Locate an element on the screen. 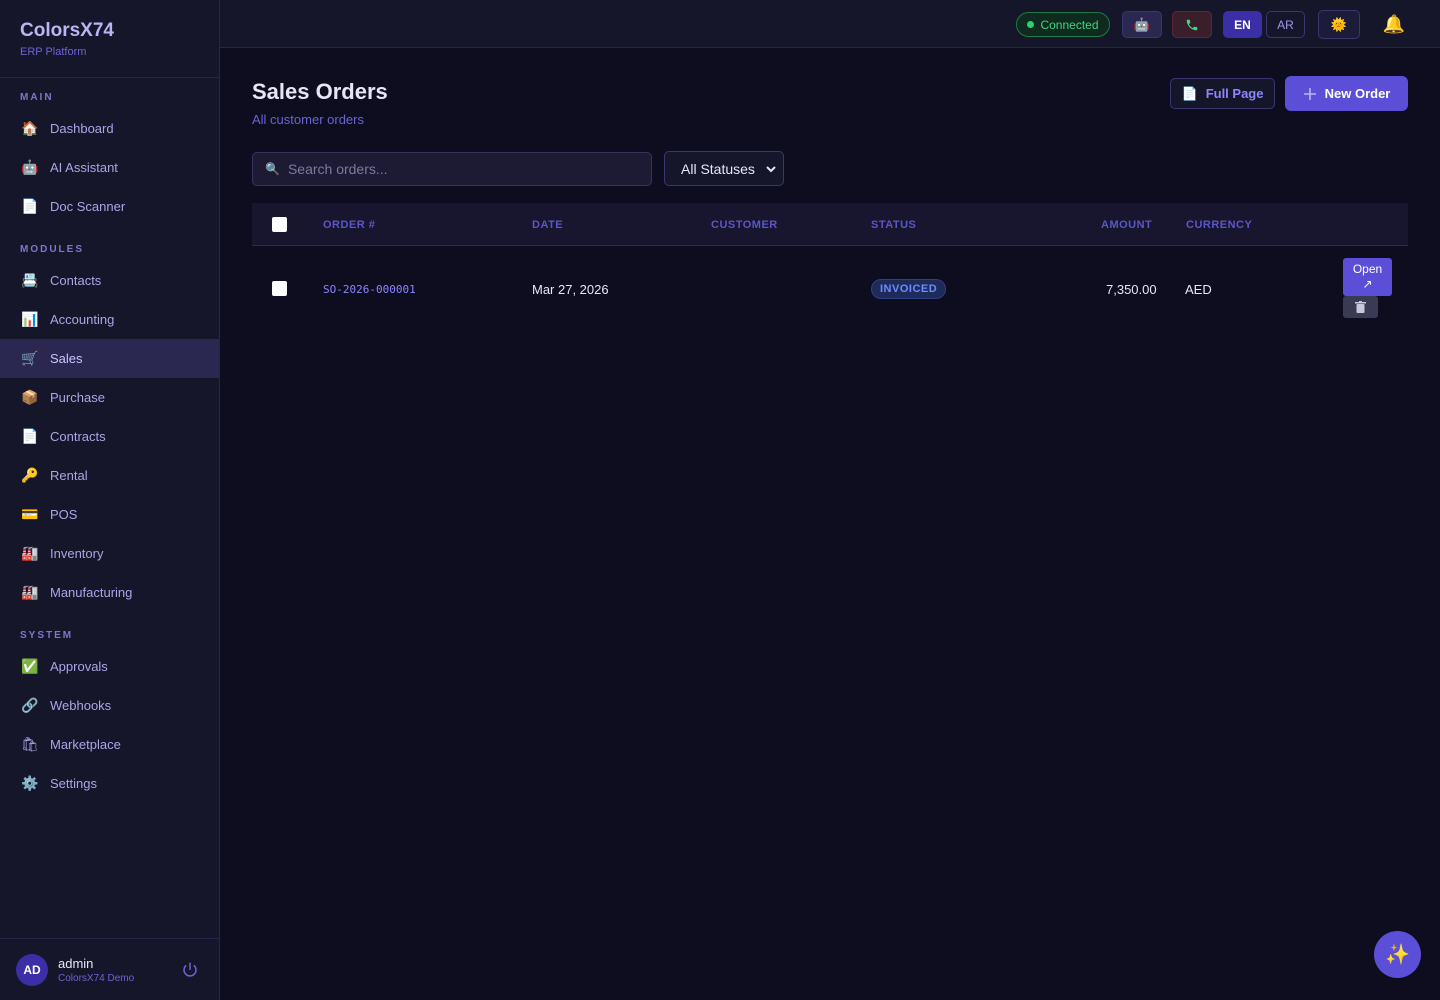 The width and height of the screenshot is (1440, 1000). contacts-icon: 📇 is located at coordinates (30, 280).